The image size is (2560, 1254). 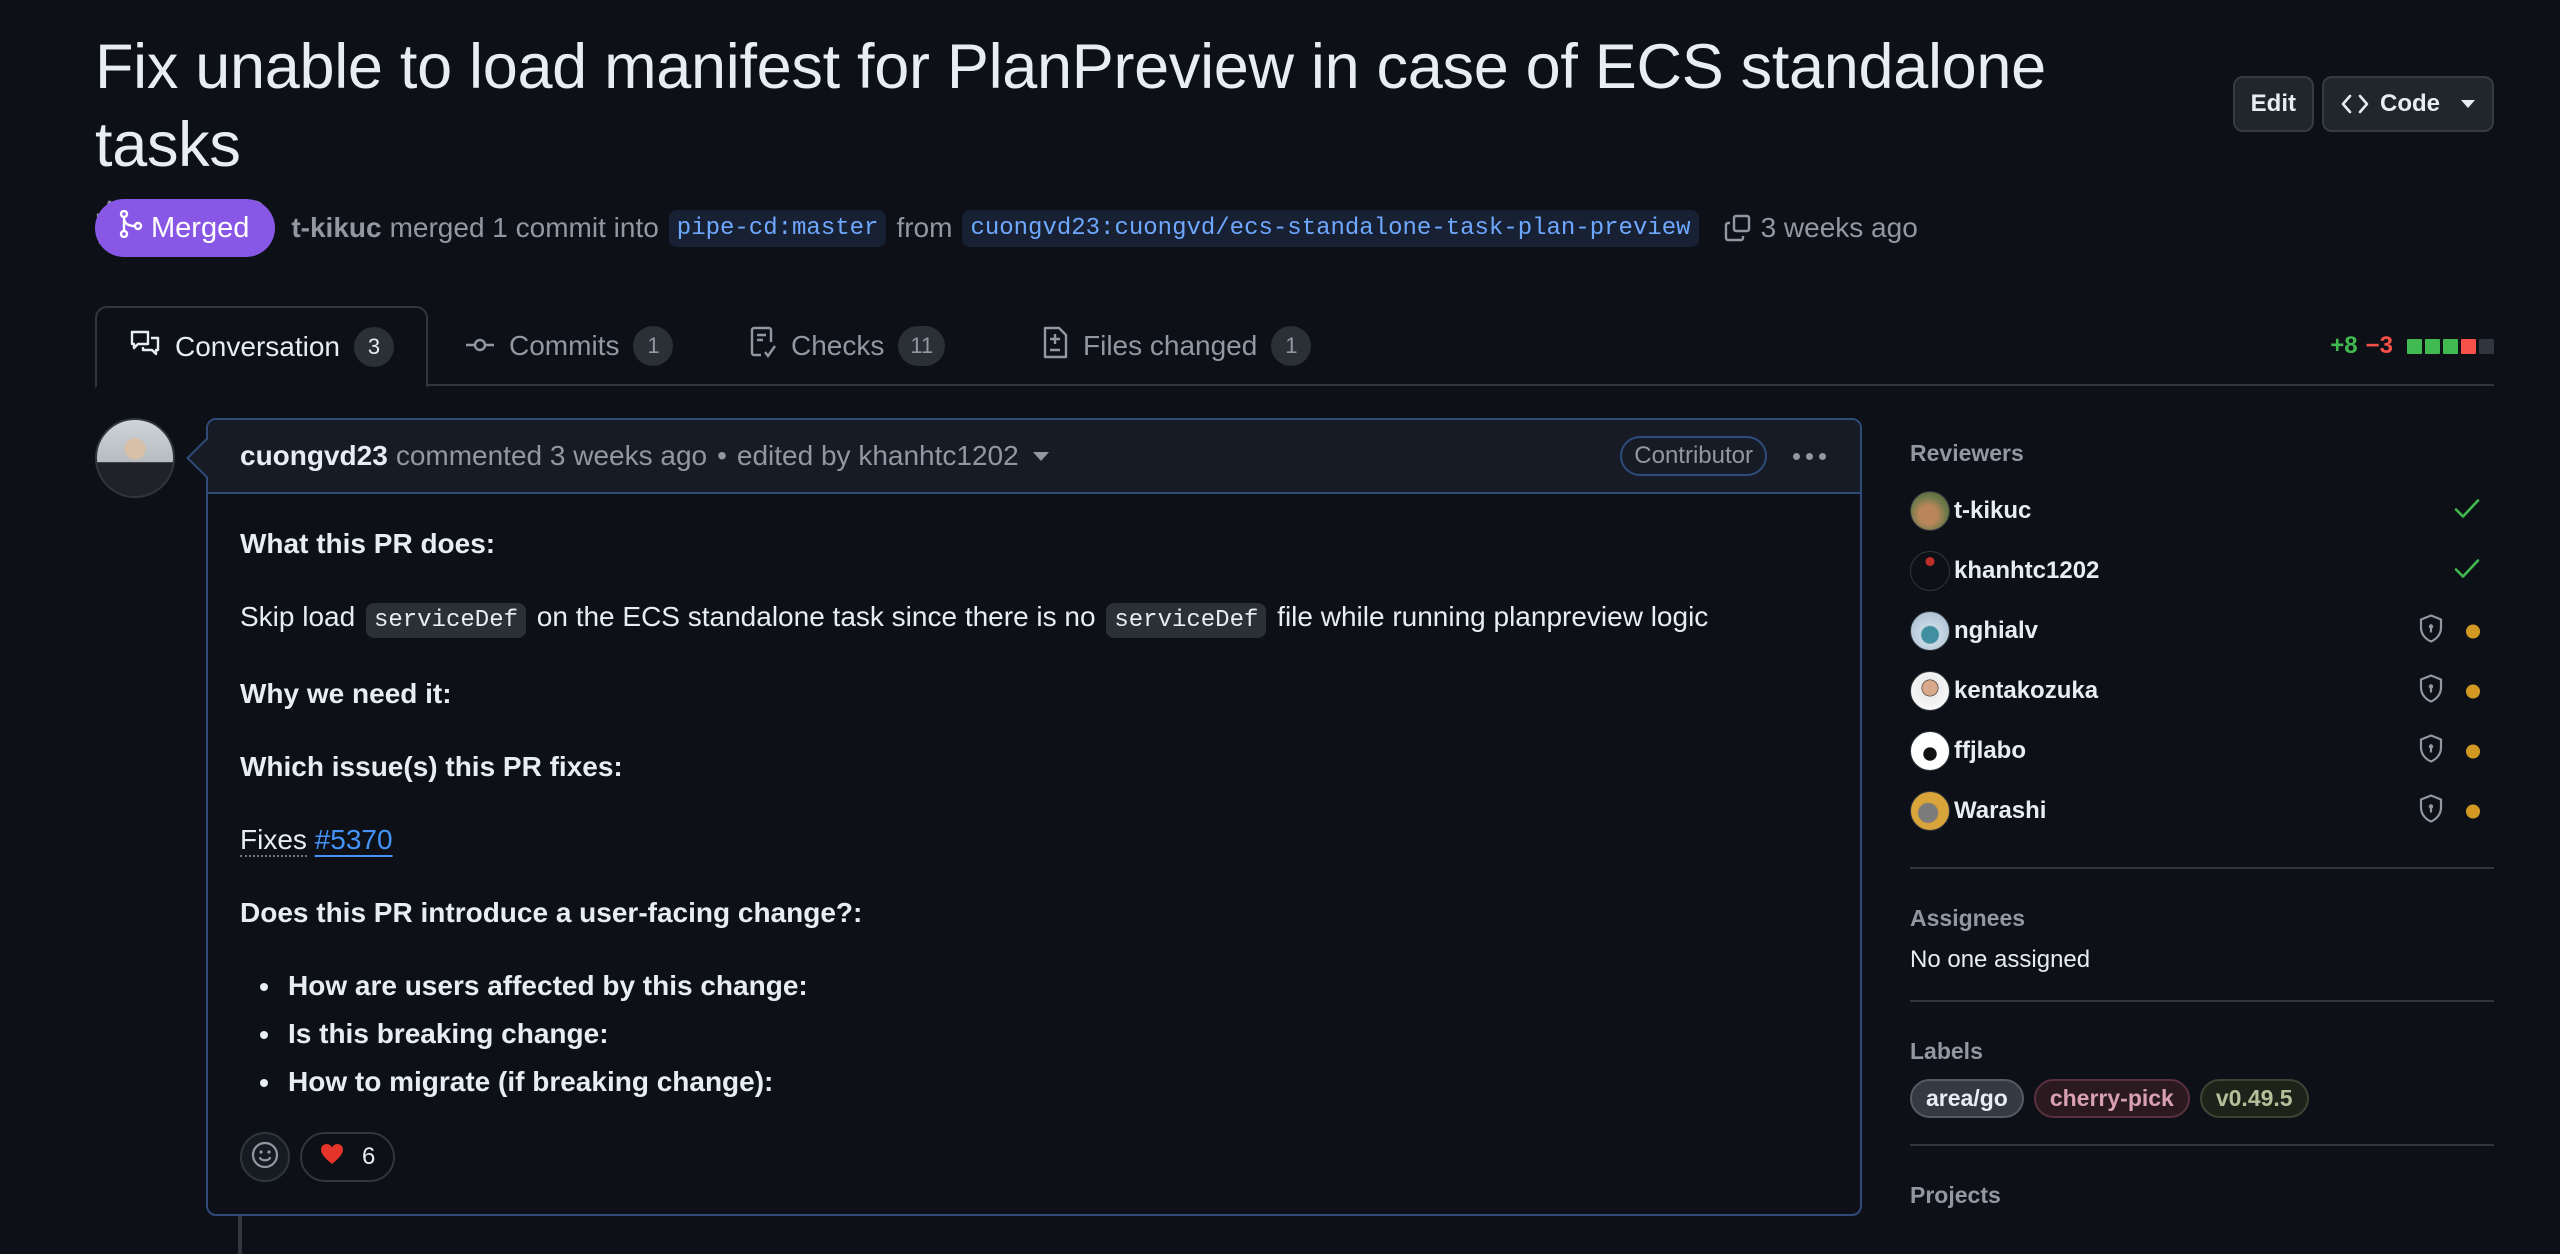 I want to click on merged-state-label: Merged, so click(x=200, y=227).